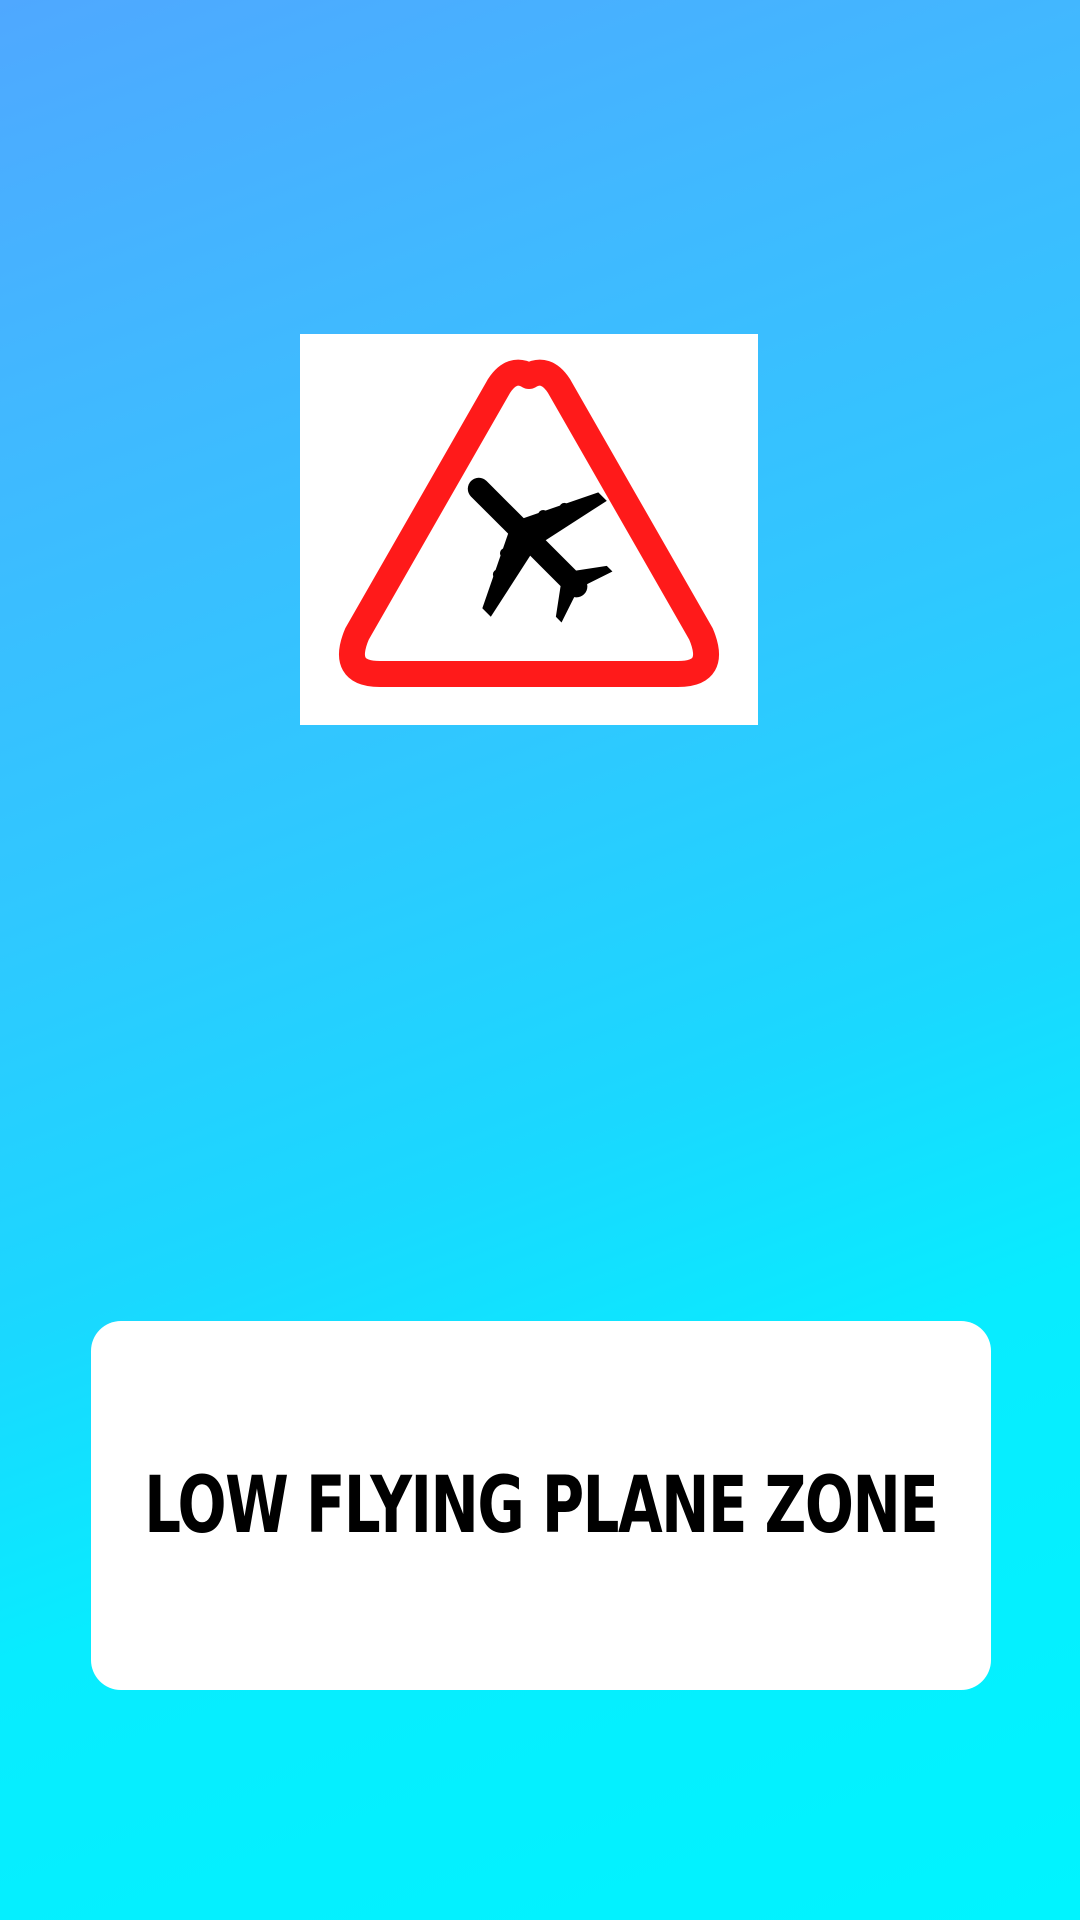 This screenshot has width=1080, height=1920. I want to click on airplane-warning-icon, so click(529, 523).